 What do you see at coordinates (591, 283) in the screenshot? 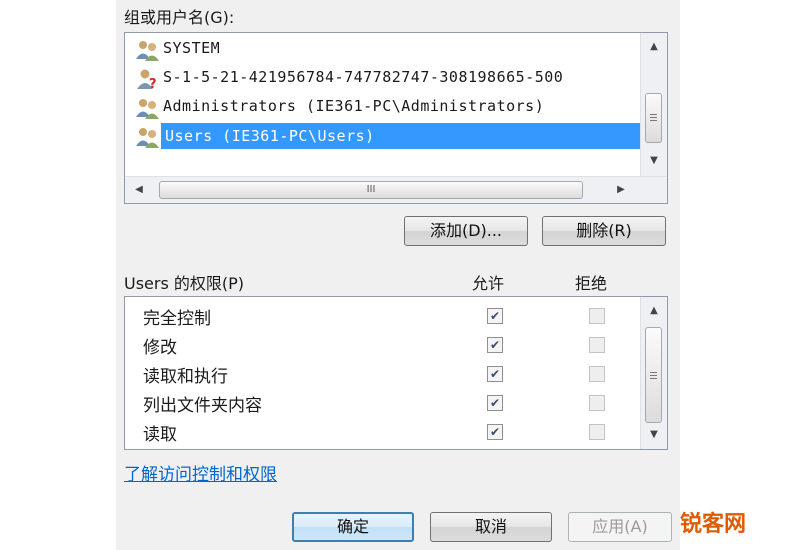
I see `deny-column-header: 拒绝` at bounding box center [591, 283].